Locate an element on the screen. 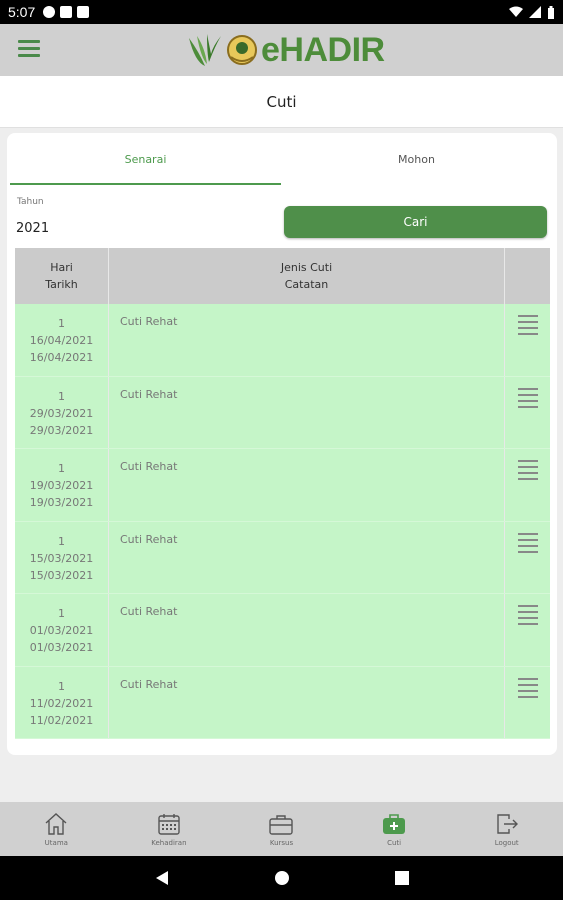 This screenshot has height=900, width=563. nav-kursus: Kursus is located at coordinates (281, 829).